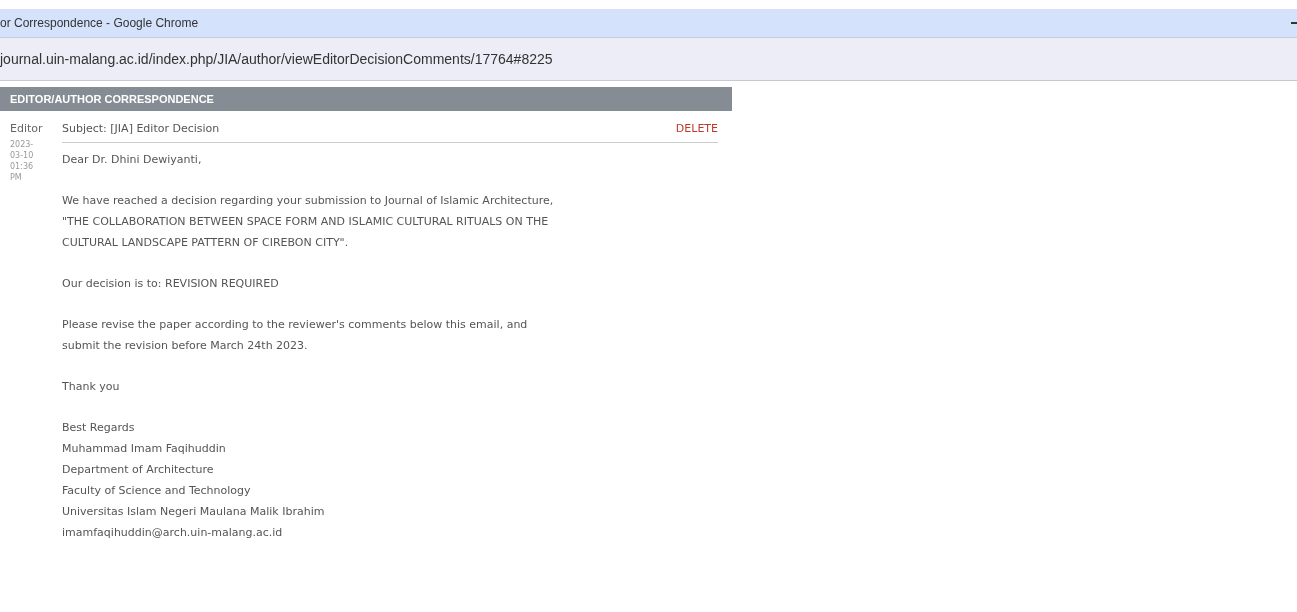  I want to click on section-header: EDITOR/AUTHOR CORRESPONDENCE, so click(366, 99).